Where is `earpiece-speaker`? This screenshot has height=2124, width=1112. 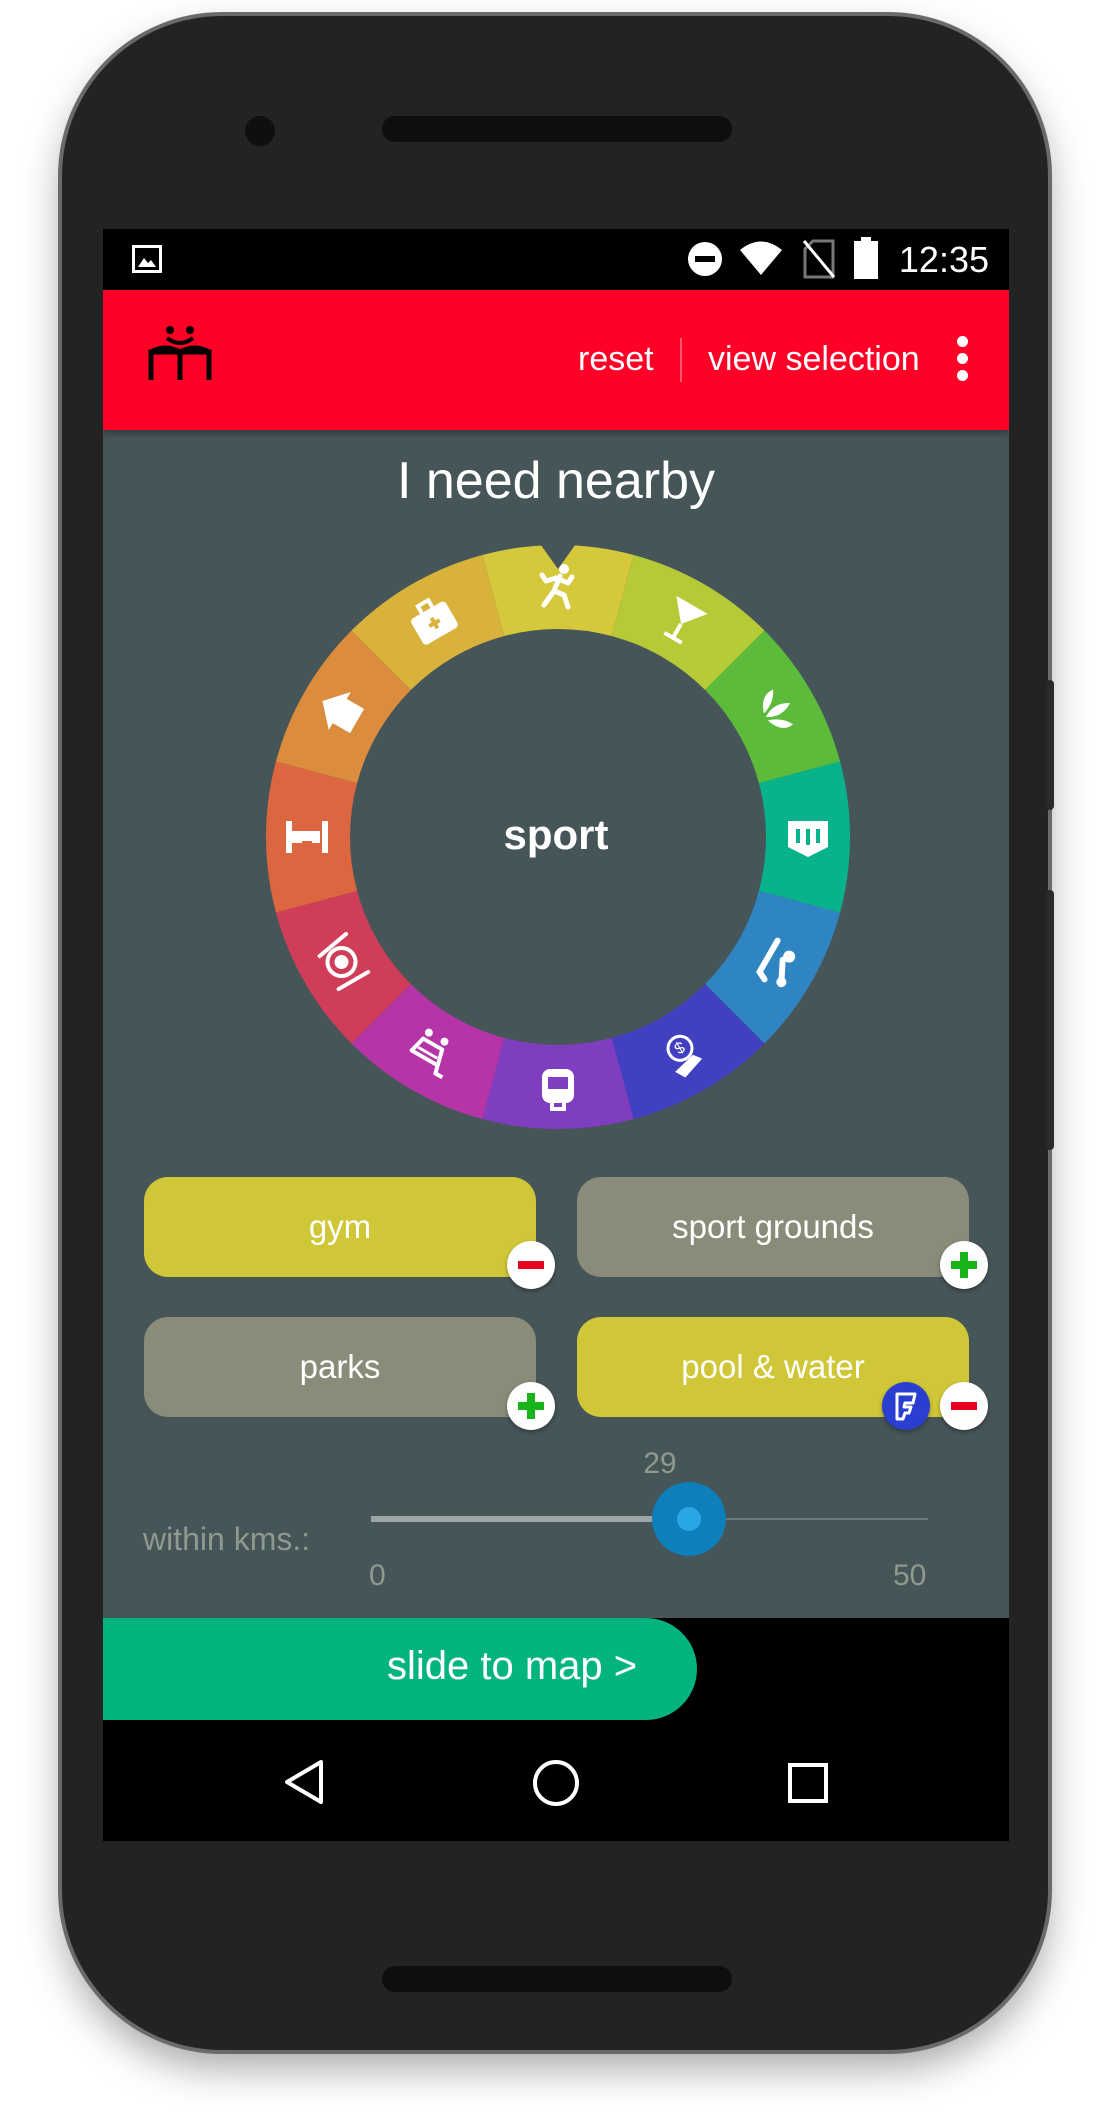
earpiece-speaker is located at coordinates (557, 129).